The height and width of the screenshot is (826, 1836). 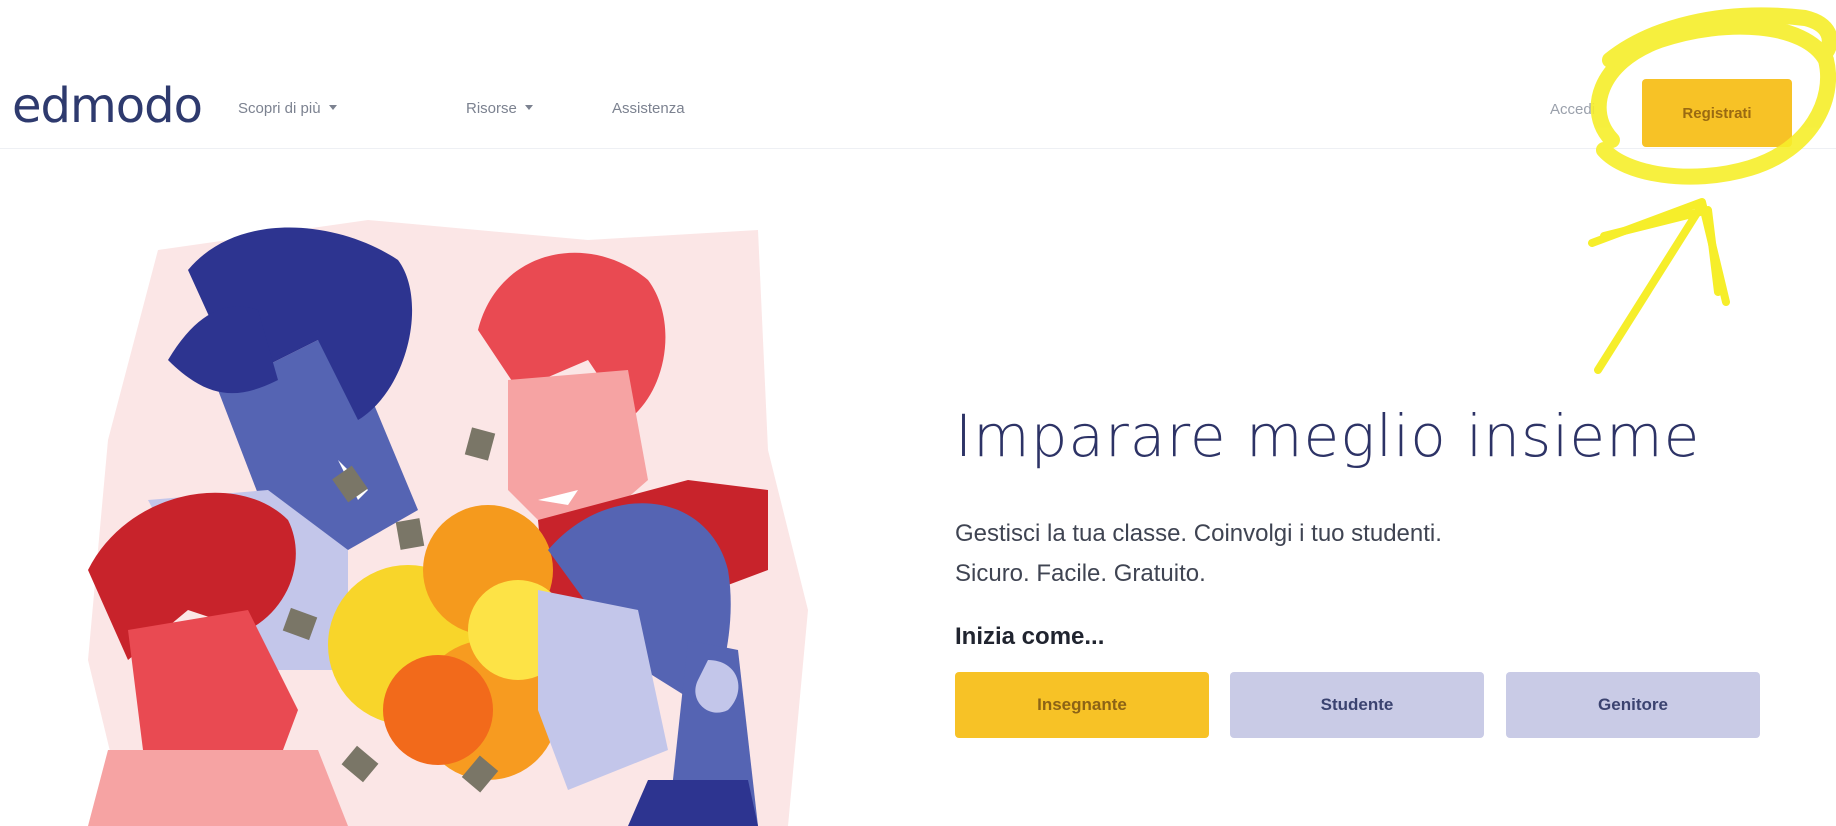 I want to click on nav-resources: Risorse, so click(x=499, y=108).